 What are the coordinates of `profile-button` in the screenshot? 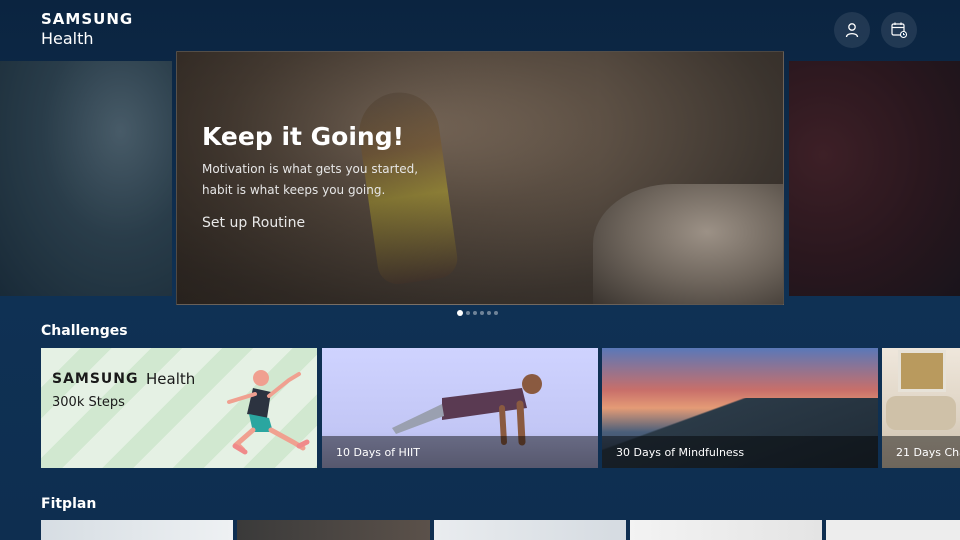 It's located at (852, 30).